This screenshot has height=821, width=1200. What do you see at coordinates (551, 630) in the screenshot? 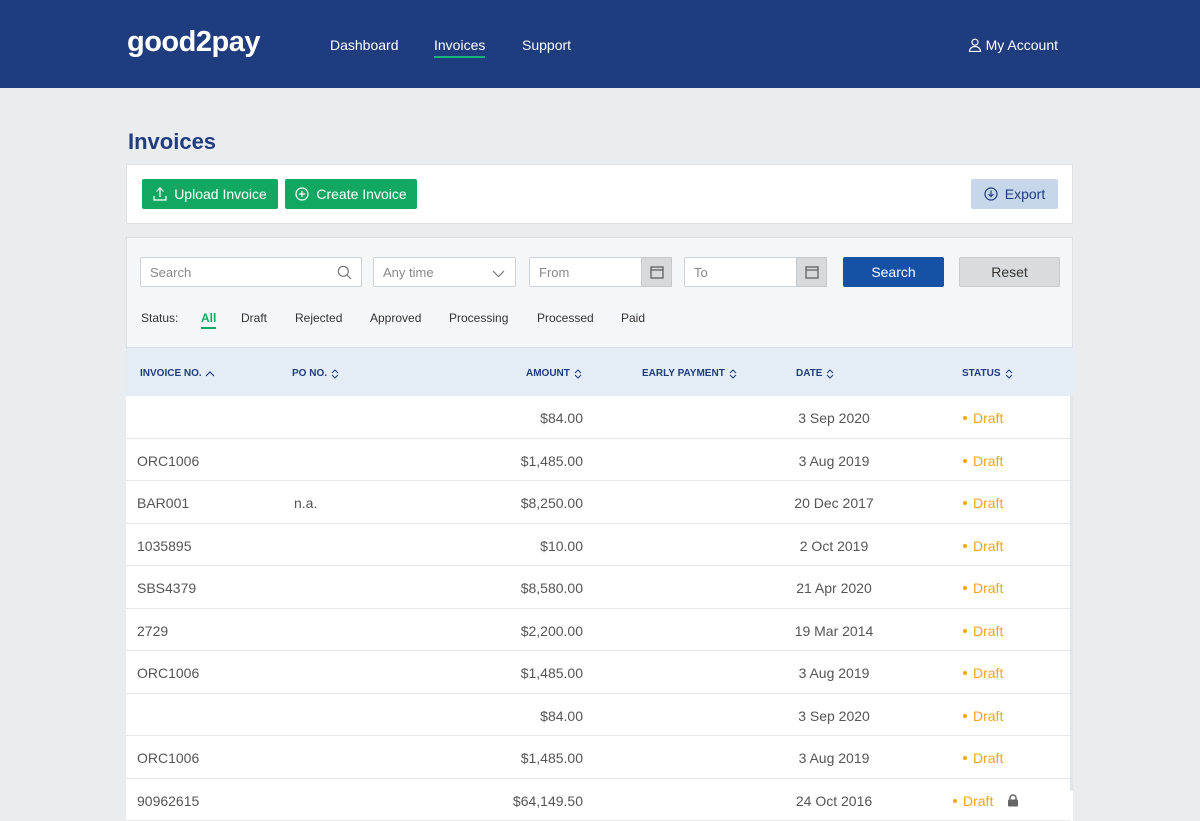
I see `amount-cell: $2,200.00` at bounding box center [551, 630].